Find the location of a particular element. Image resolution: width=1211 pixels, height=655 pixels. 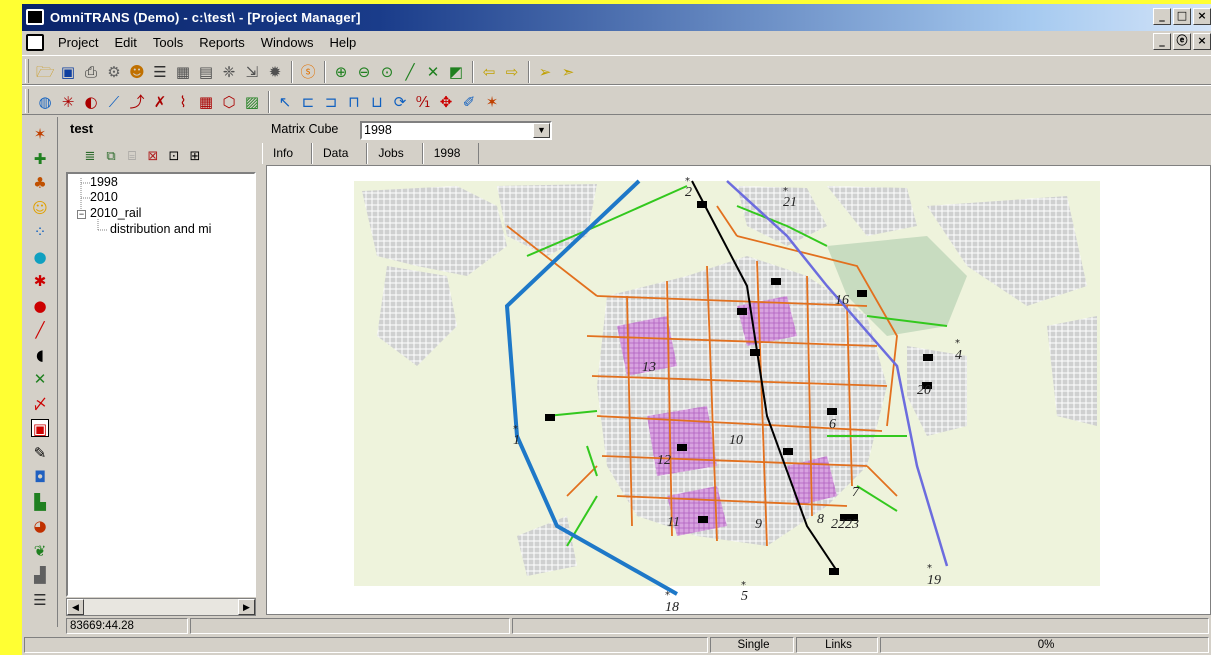

star-icon: ✱ is located at coordinates (40, 281).